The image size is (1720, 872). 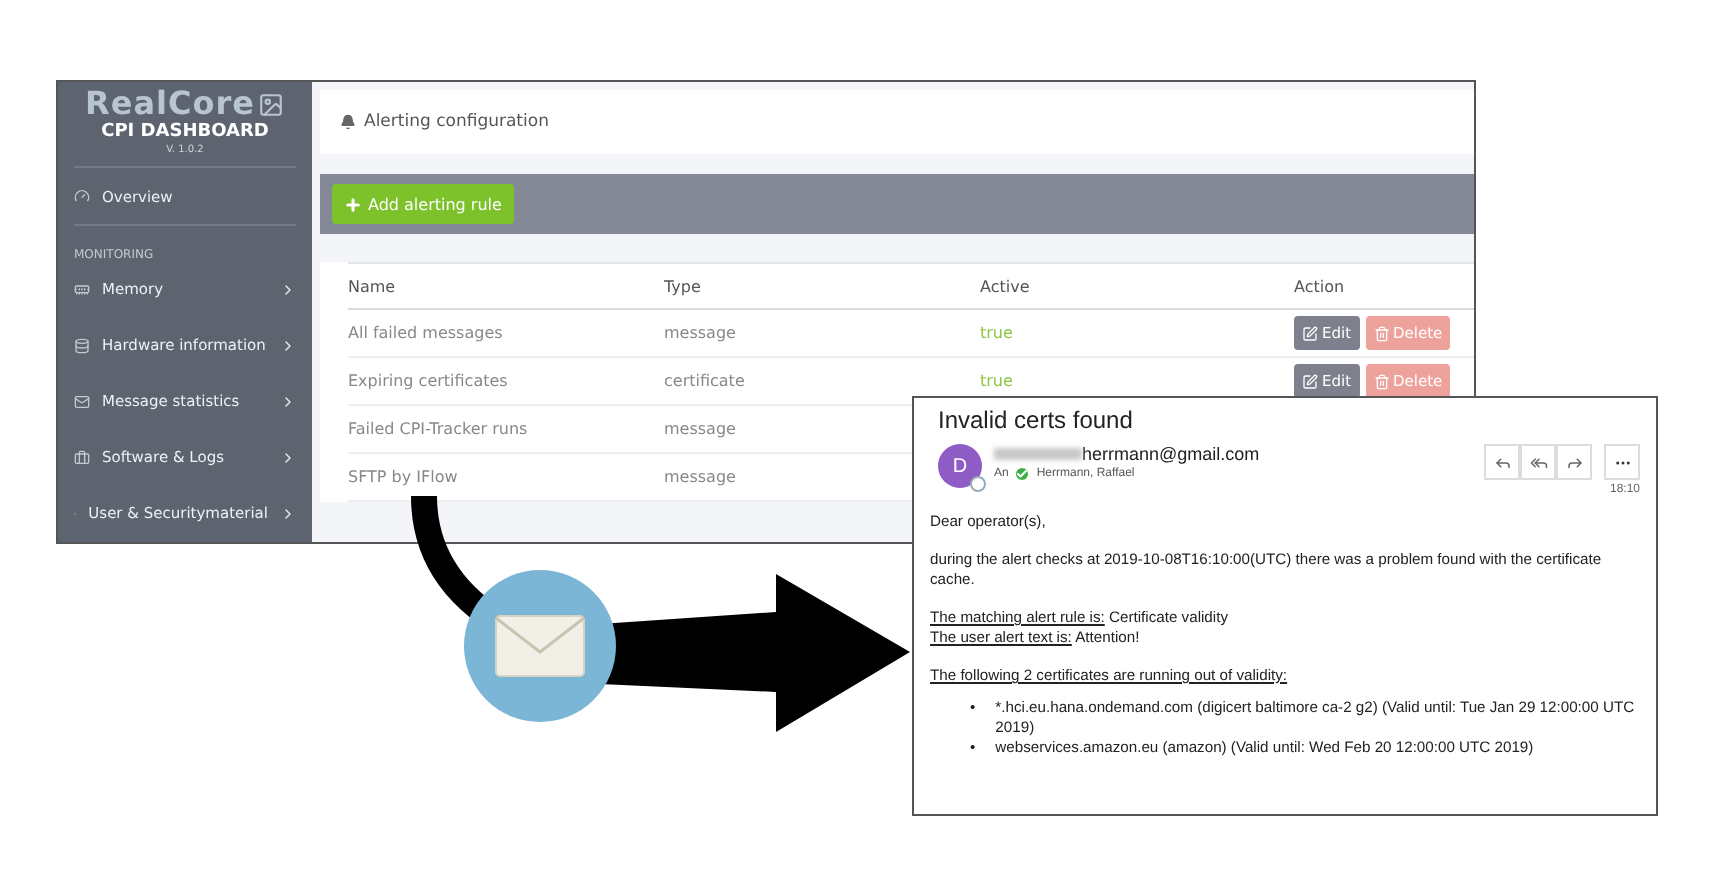 I want to click on logo-text: RealCore, so click(x=170, y=104).